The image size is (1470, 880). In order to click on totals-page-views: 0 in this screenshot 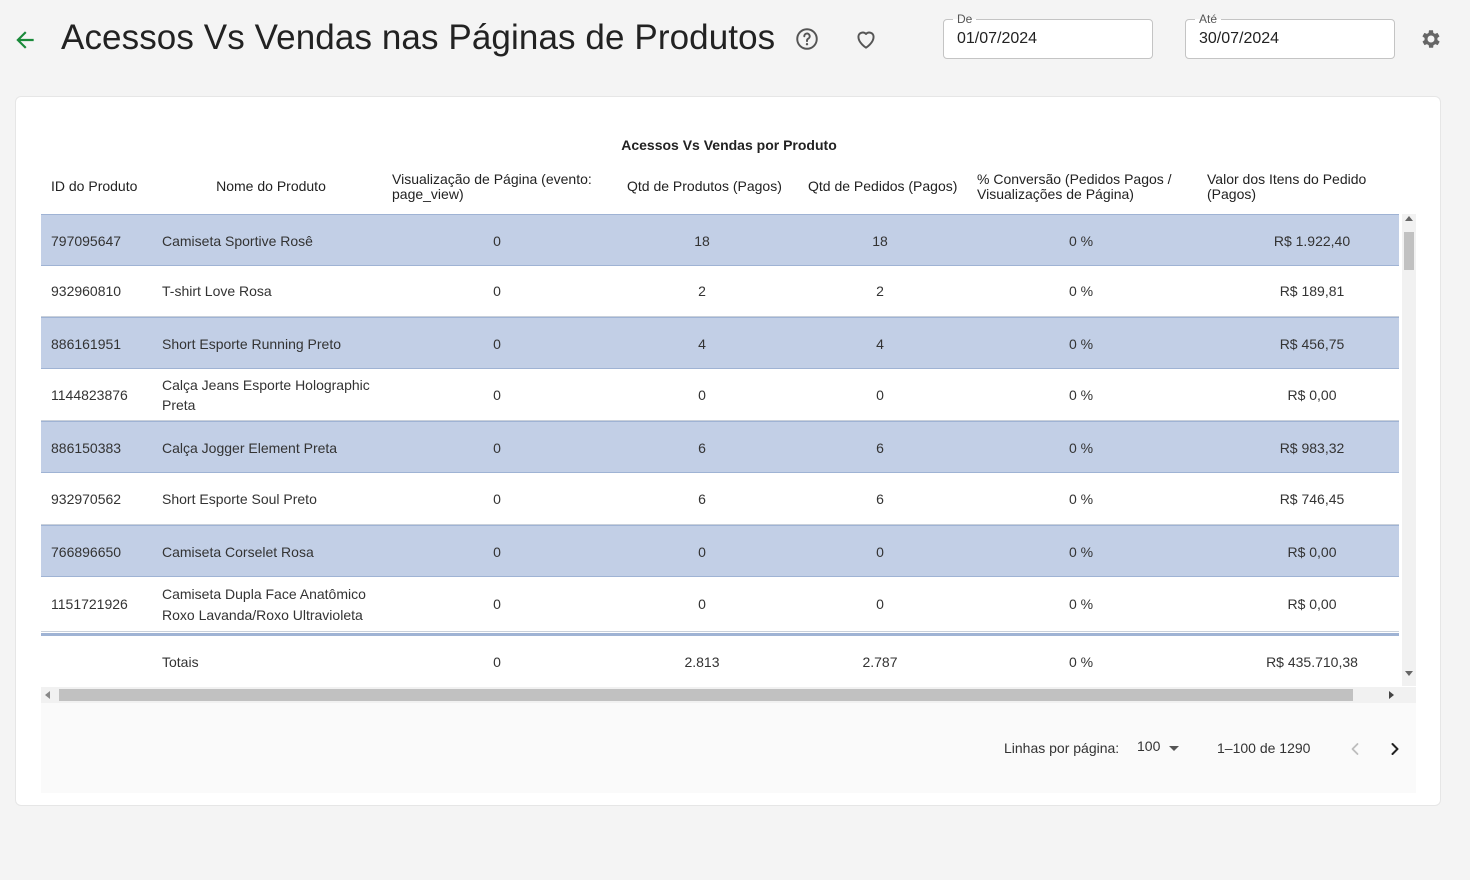, I will do `click(497, 661)`.